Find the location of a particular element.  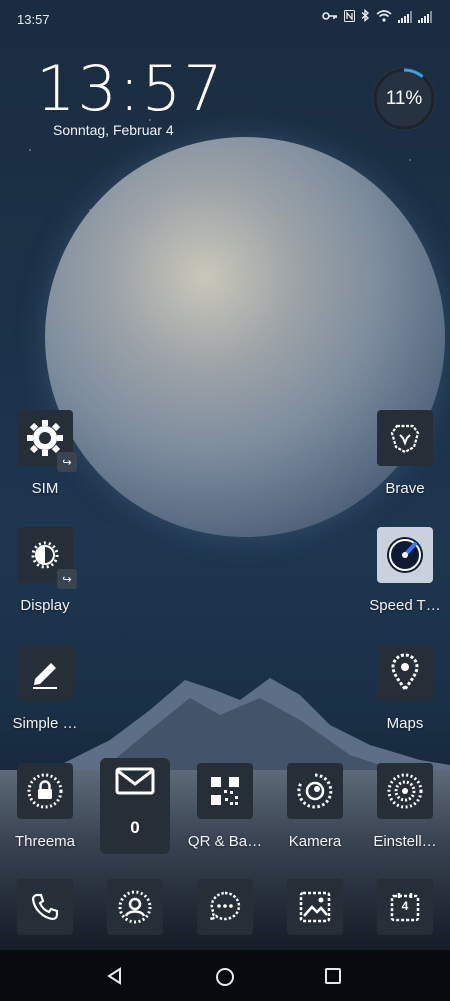

lock-icon is located at coordinates (45, 791).